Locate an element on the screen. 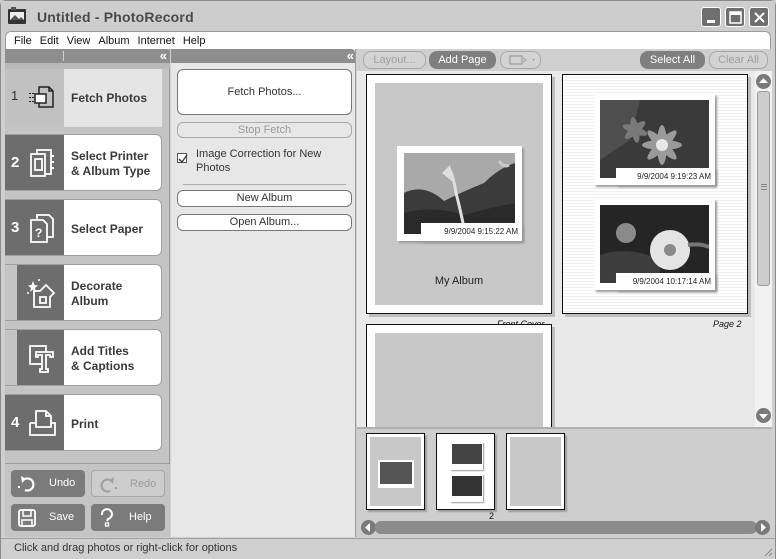 The width and height of the screenshot is (776, 559). clear-all-button: Clear All is located at coordinates (738, 60).